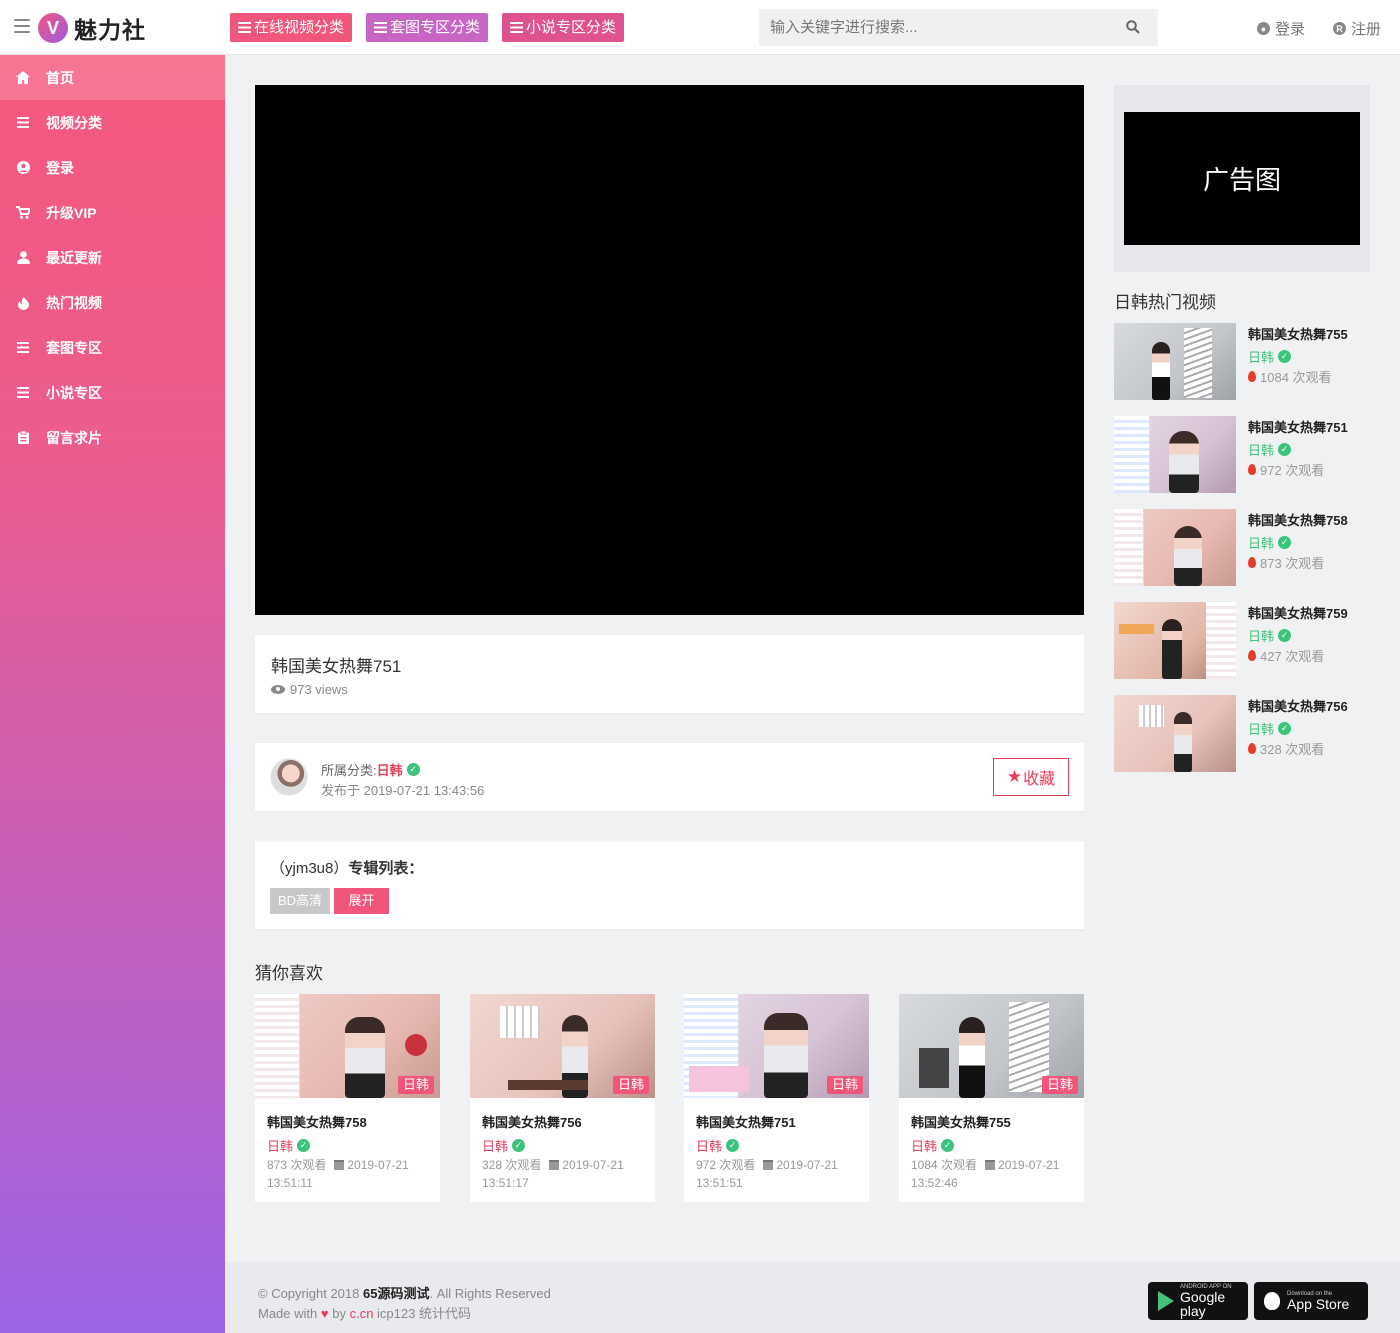 This screenshot has width=1400, height=1333. What do you see at coordinates (1242, 361) in the screenshot?
I see `hot-video-item: 韩国美女热舞755 日韩 ✓ 1084 次观看` at bounding box center [1242, 361].